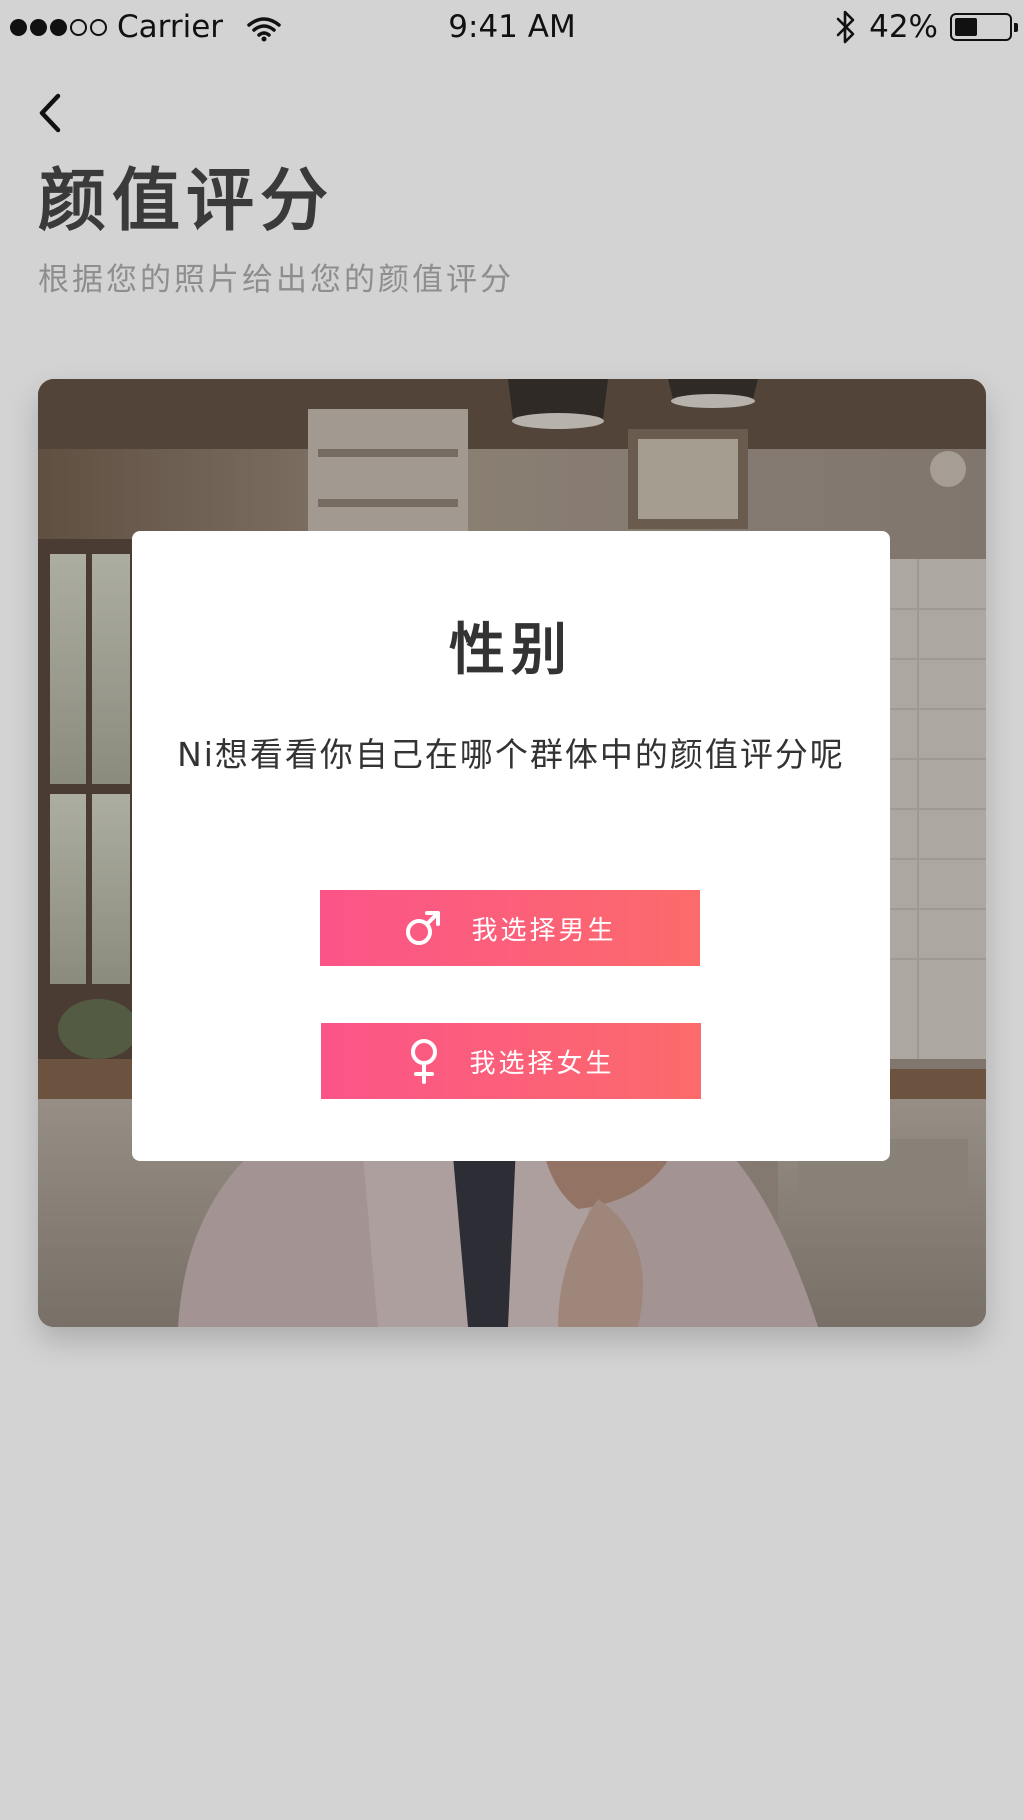 The height and width of the screenshot is (1820, 1024). Describe the element at coordinates (966, 27) in the screenshot. I see `battery-level` at that location.